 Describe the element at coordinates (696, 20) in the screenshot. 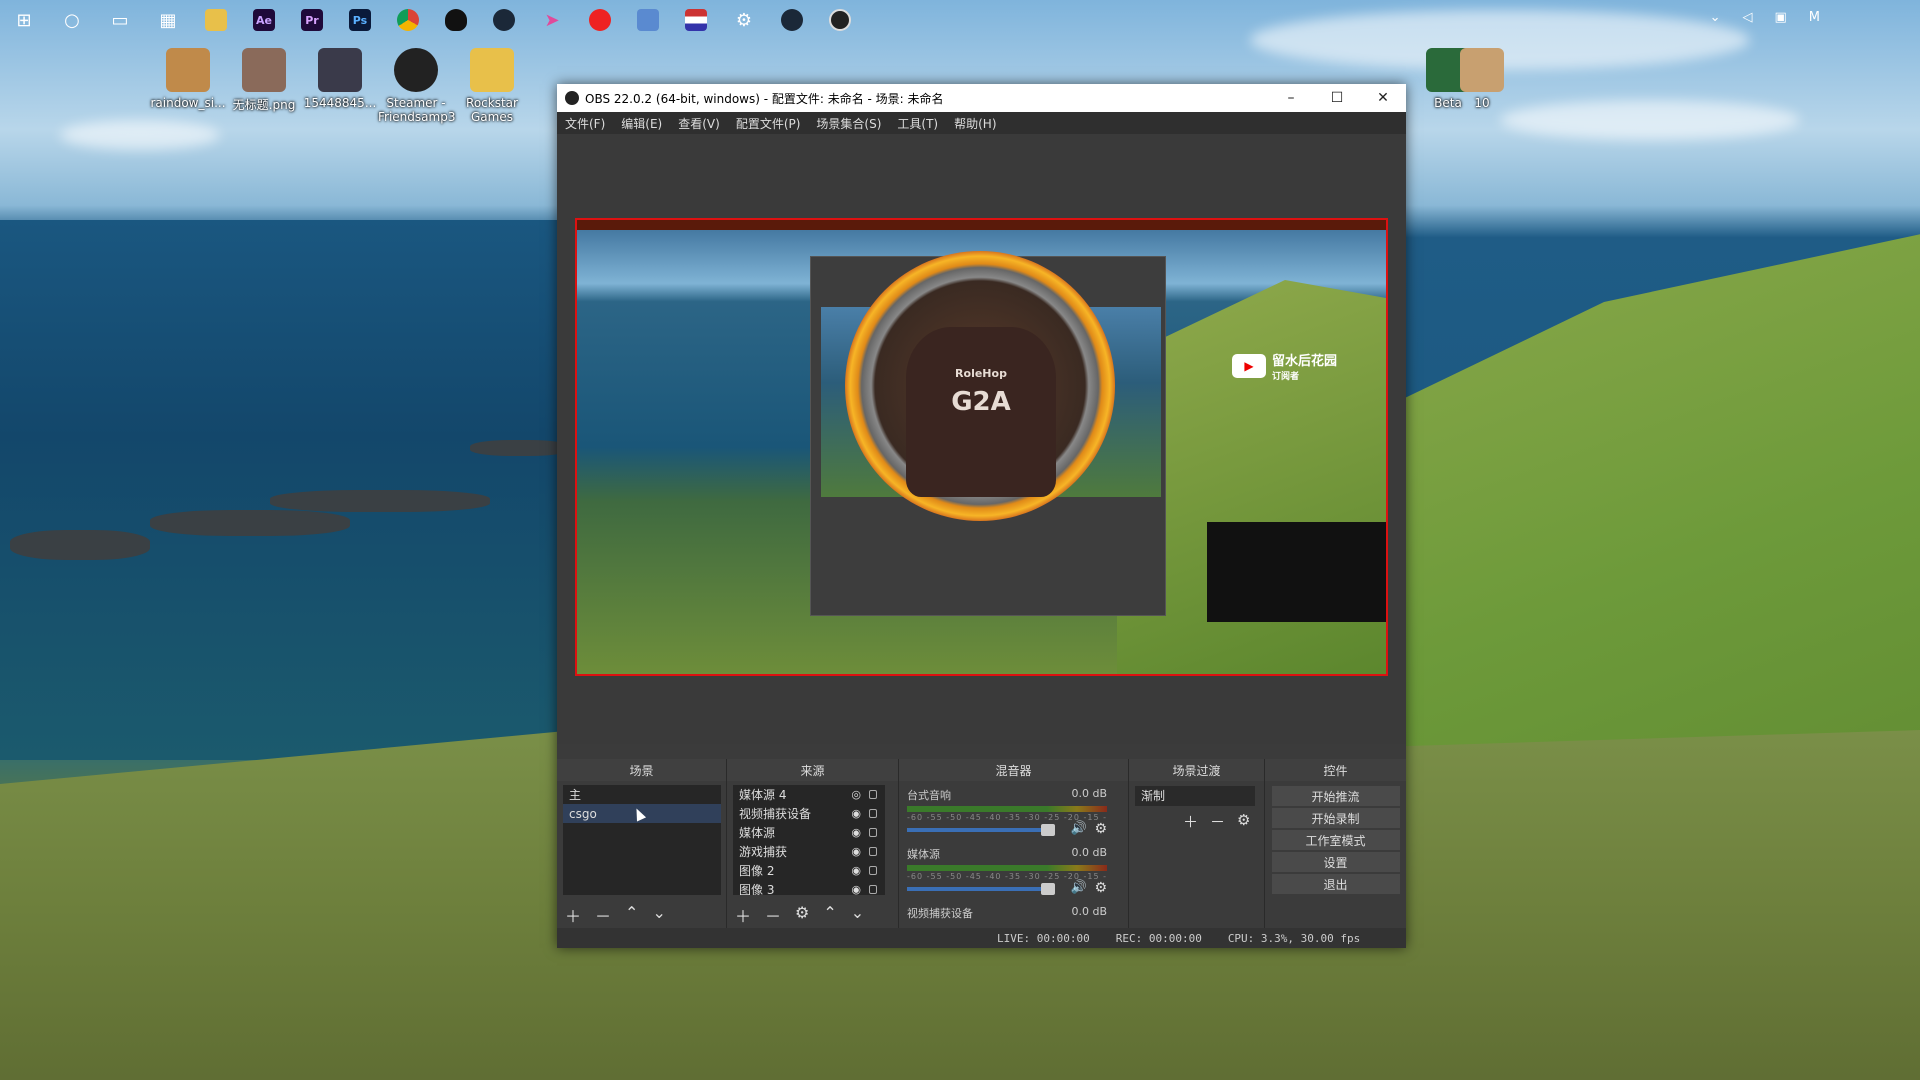

I see `ime-flag-icon` at that location.